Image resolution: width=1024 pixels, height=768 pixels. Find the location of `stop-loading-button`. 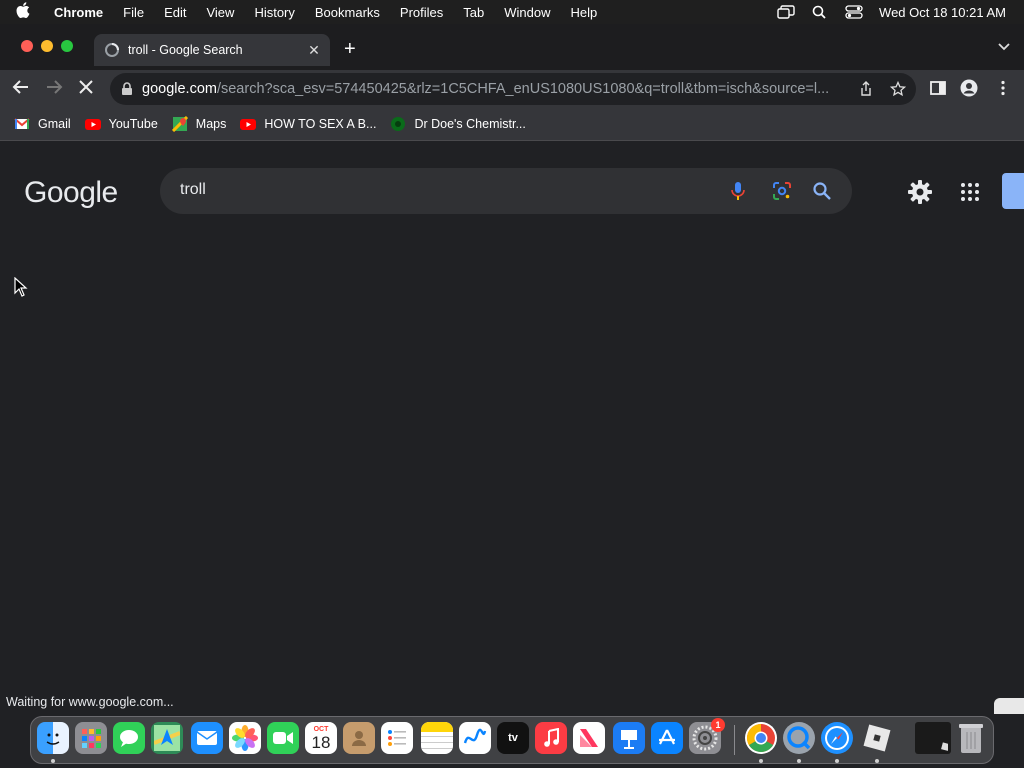

stop-loading-button is located at coordinates (86, 89).